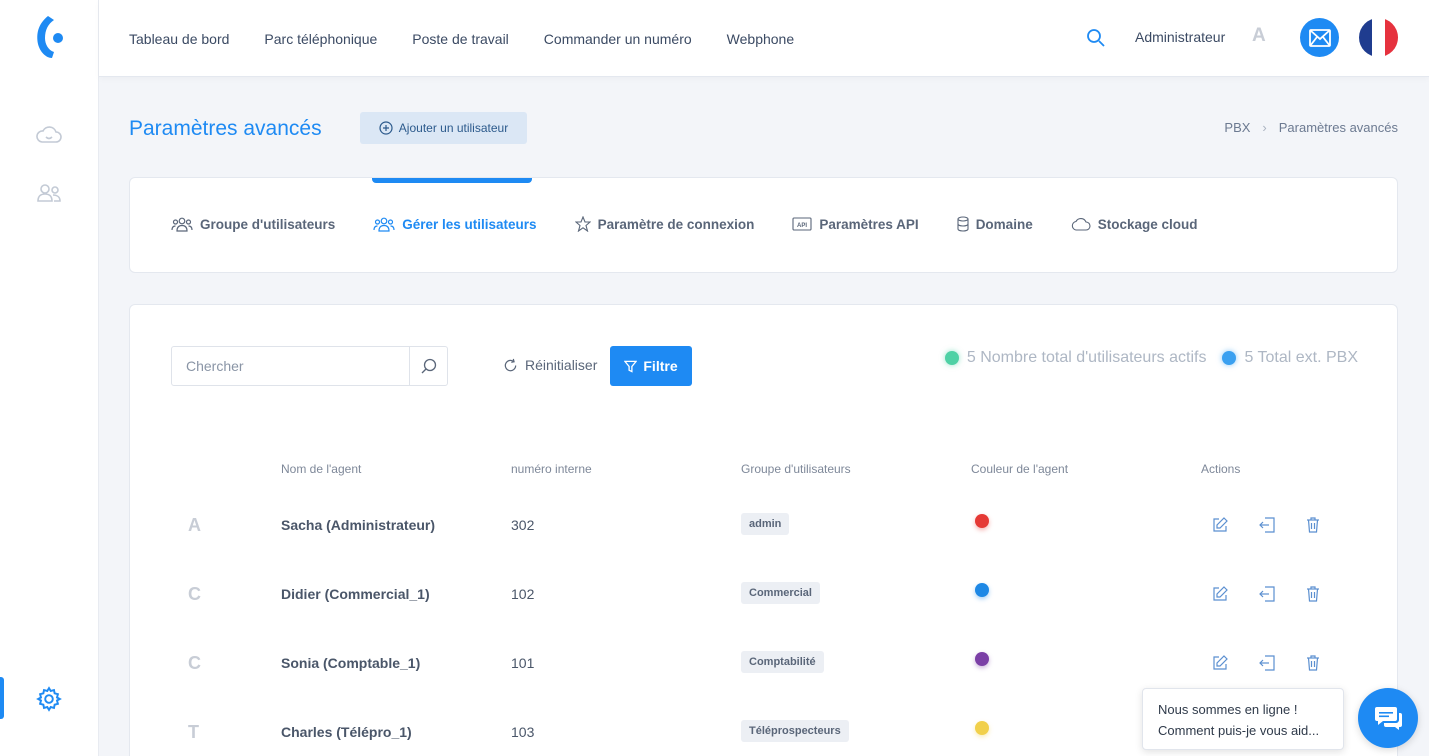 This screenshot has width=1429, height=756. I want to click on logo-icon, so click(50, 37).